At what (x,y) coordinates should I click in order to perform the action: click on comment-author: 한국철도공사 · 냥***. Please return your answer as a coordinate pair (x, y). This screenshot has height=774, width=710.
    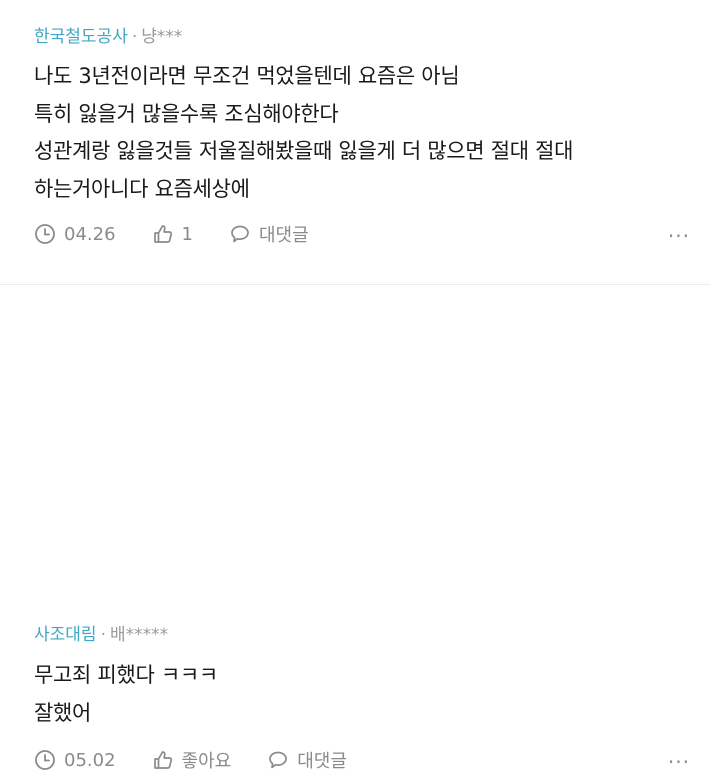
    Looking at the image, I should click on (108, 37).